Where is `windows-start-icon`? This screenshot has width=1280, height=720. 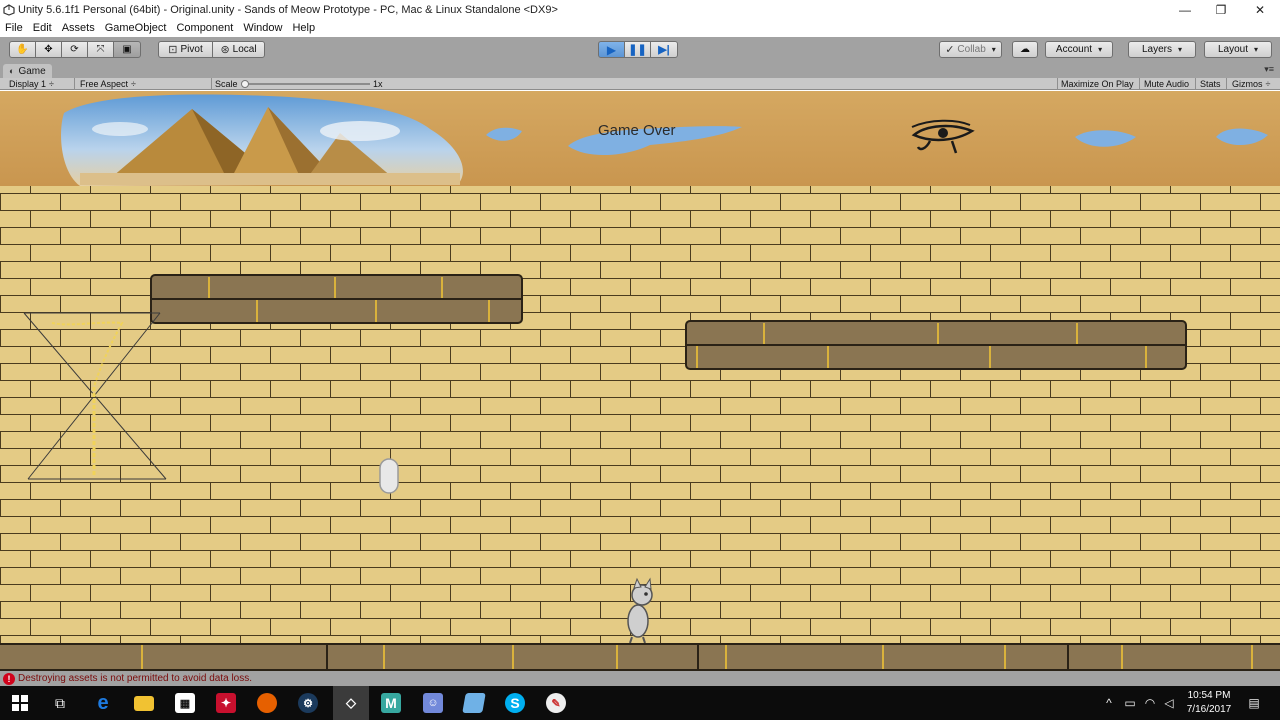 windows-start-icon is located at coordinates (20, 703).